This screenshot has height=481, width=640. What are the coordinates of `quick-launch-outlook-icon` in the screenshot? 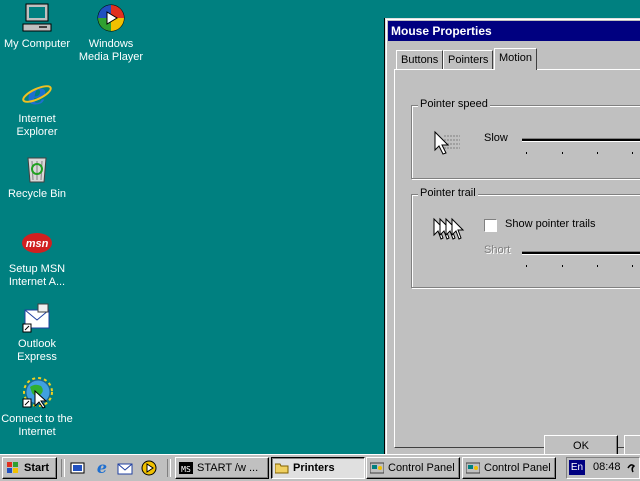 It's located at (125, 468).